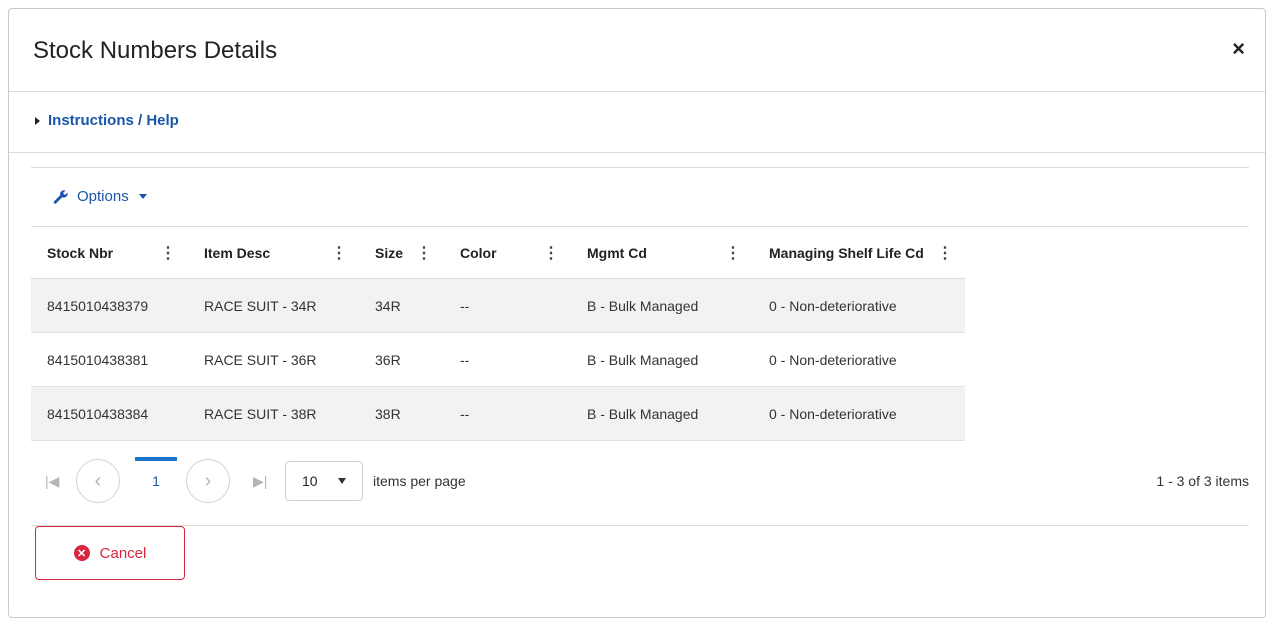 The height and width of the screenshot is (618, 1275). What do you see at coordinates (507, 253) in the screenshot?
I see `col-header-color: Color ⋮` at bounding box center [507, 253].